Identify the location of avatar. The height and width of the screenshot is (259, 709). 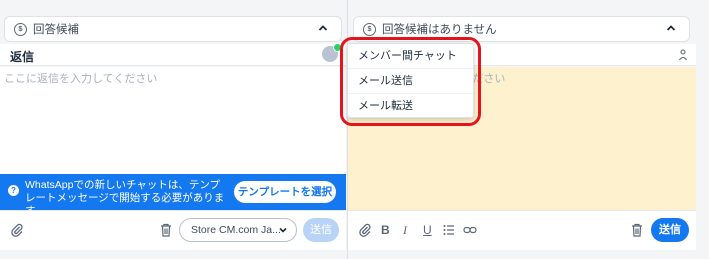
(332, 52).